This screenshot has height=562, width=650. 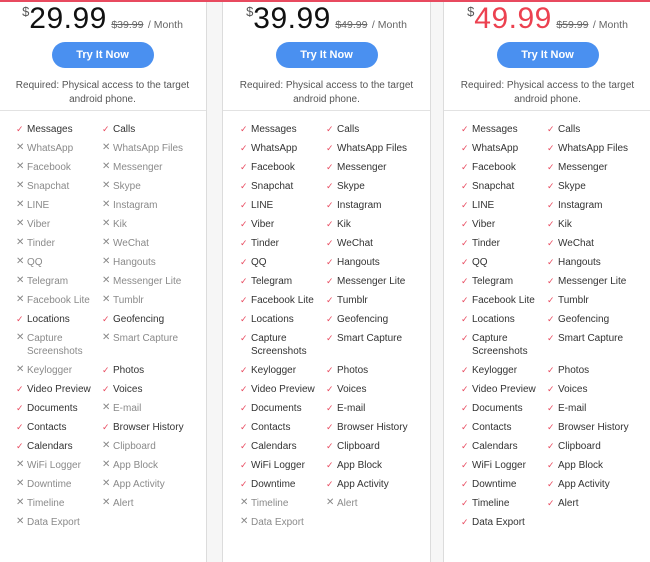 I want to click on feature-label: WiFi Logger, so click(x=499, y=465).